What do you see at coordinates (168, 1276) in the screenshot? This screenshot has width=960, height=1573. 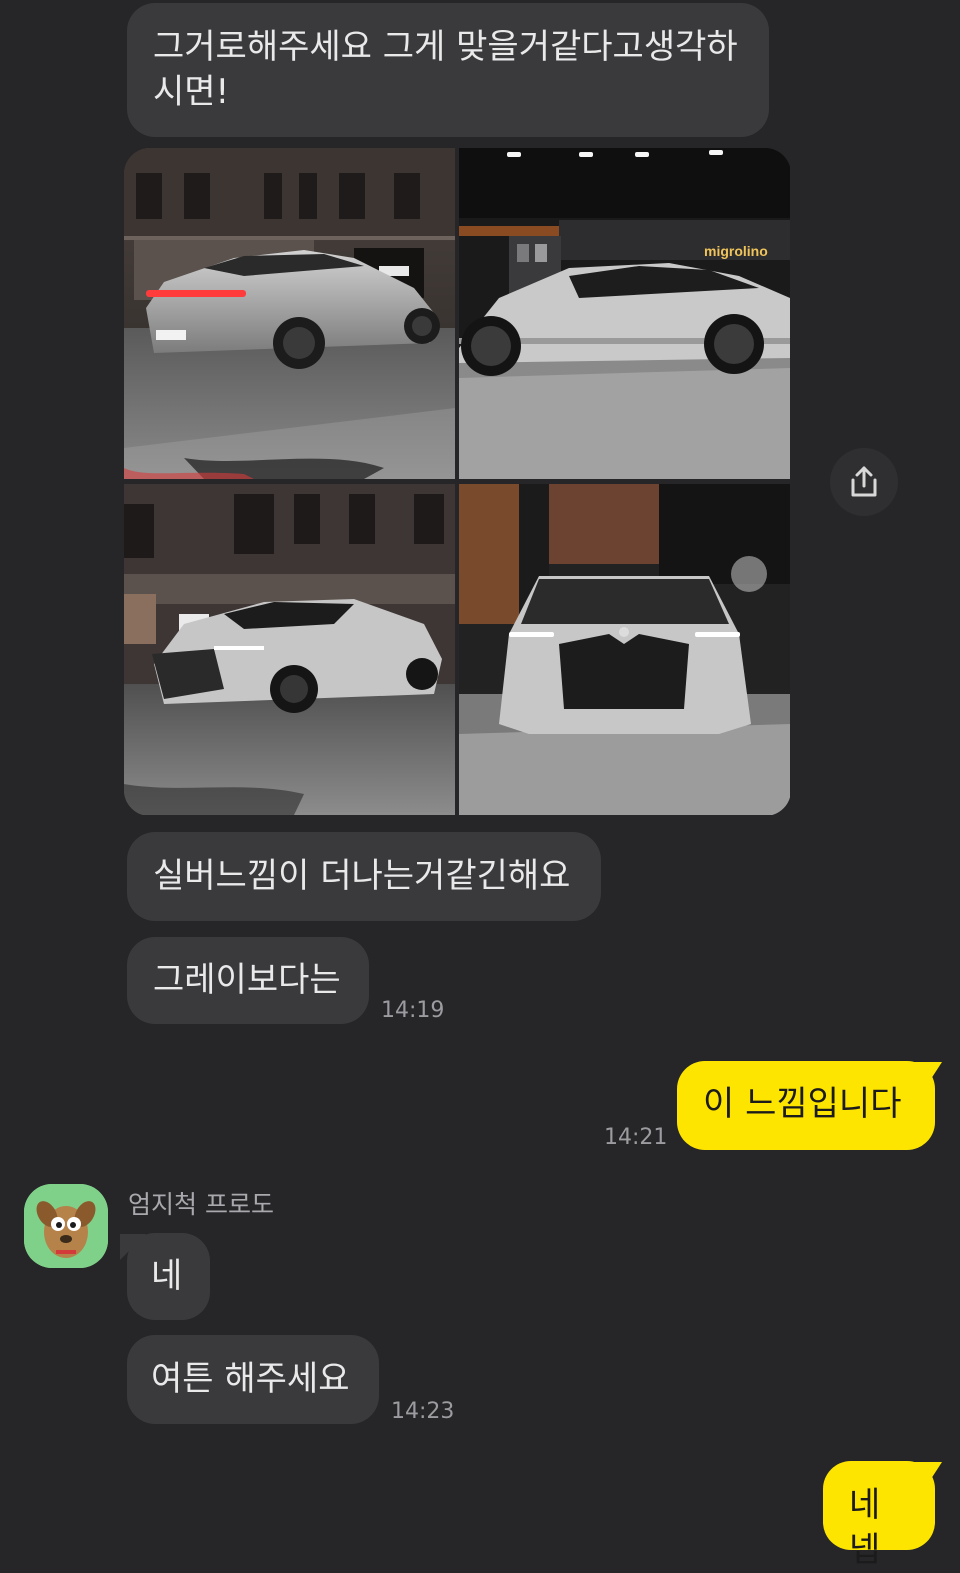 I see `incoming-message-bubble: 네` at bounding box center [168, 1276].